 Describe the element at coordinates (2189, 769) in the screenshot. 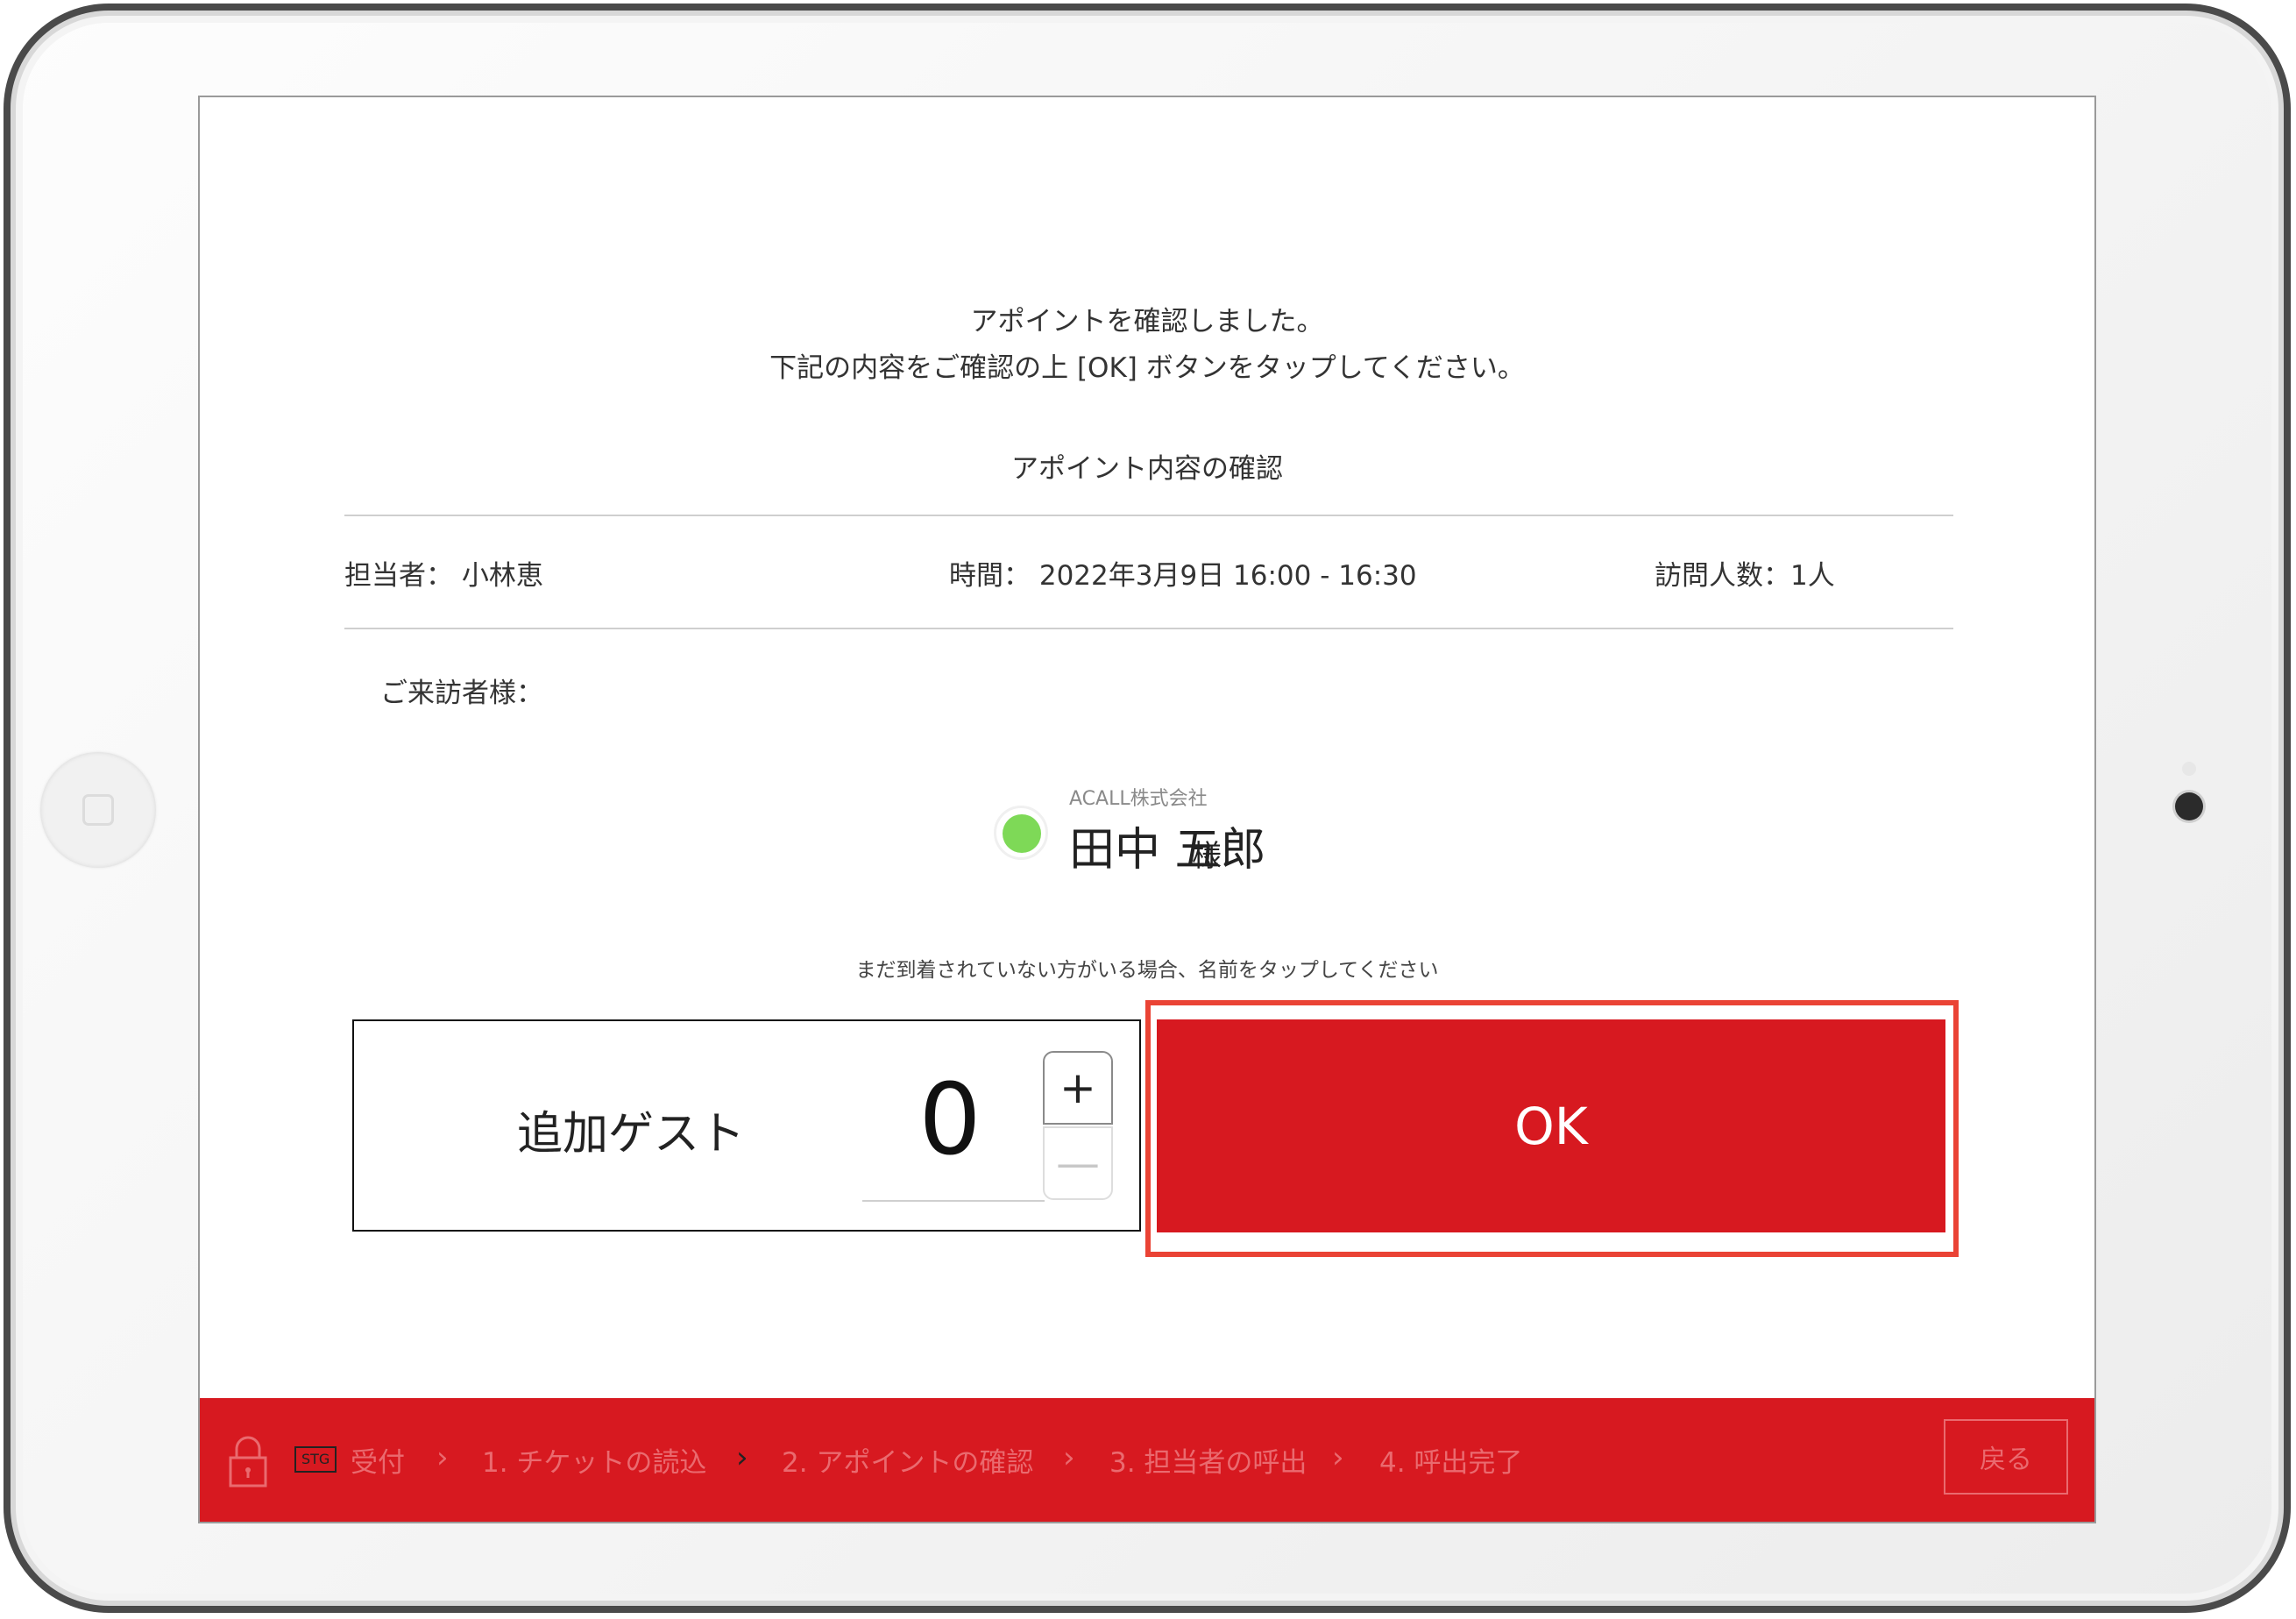

I see `sensor-dot` at that location.